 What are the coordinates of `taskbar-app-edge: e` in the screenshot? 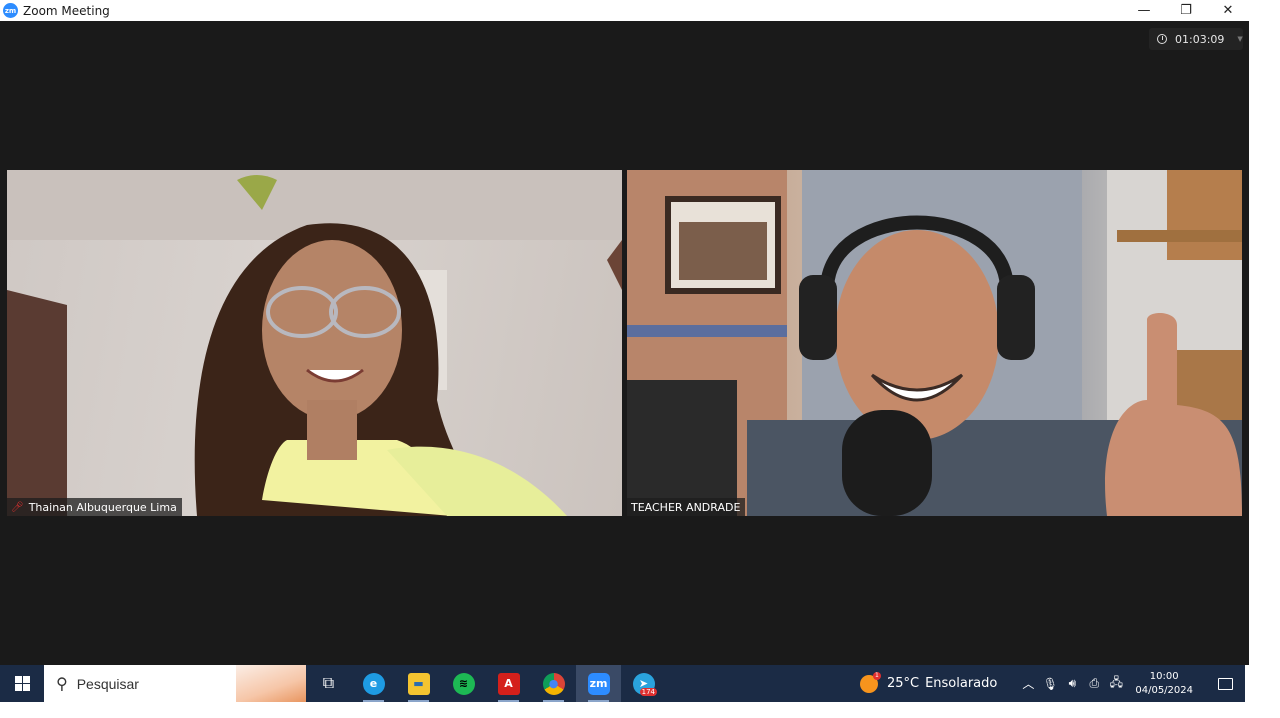 It's located at (373, 683).